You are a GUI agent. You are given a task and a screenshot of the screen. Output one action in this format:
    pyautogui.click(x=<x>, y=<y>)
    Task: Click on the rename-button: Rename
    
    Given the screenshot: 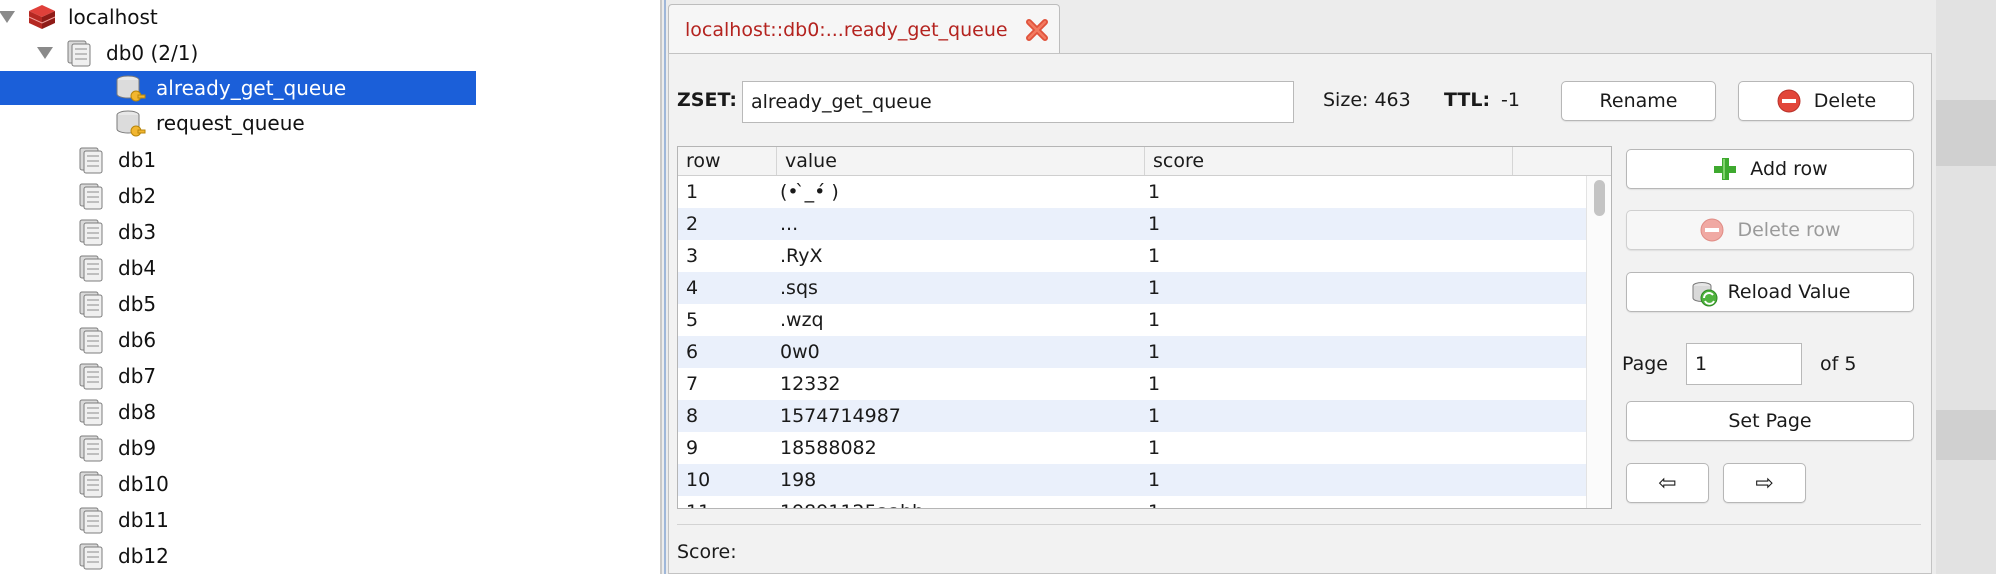 What is the action you would take?
    pyautogui.click(x=1638, y=101)
    